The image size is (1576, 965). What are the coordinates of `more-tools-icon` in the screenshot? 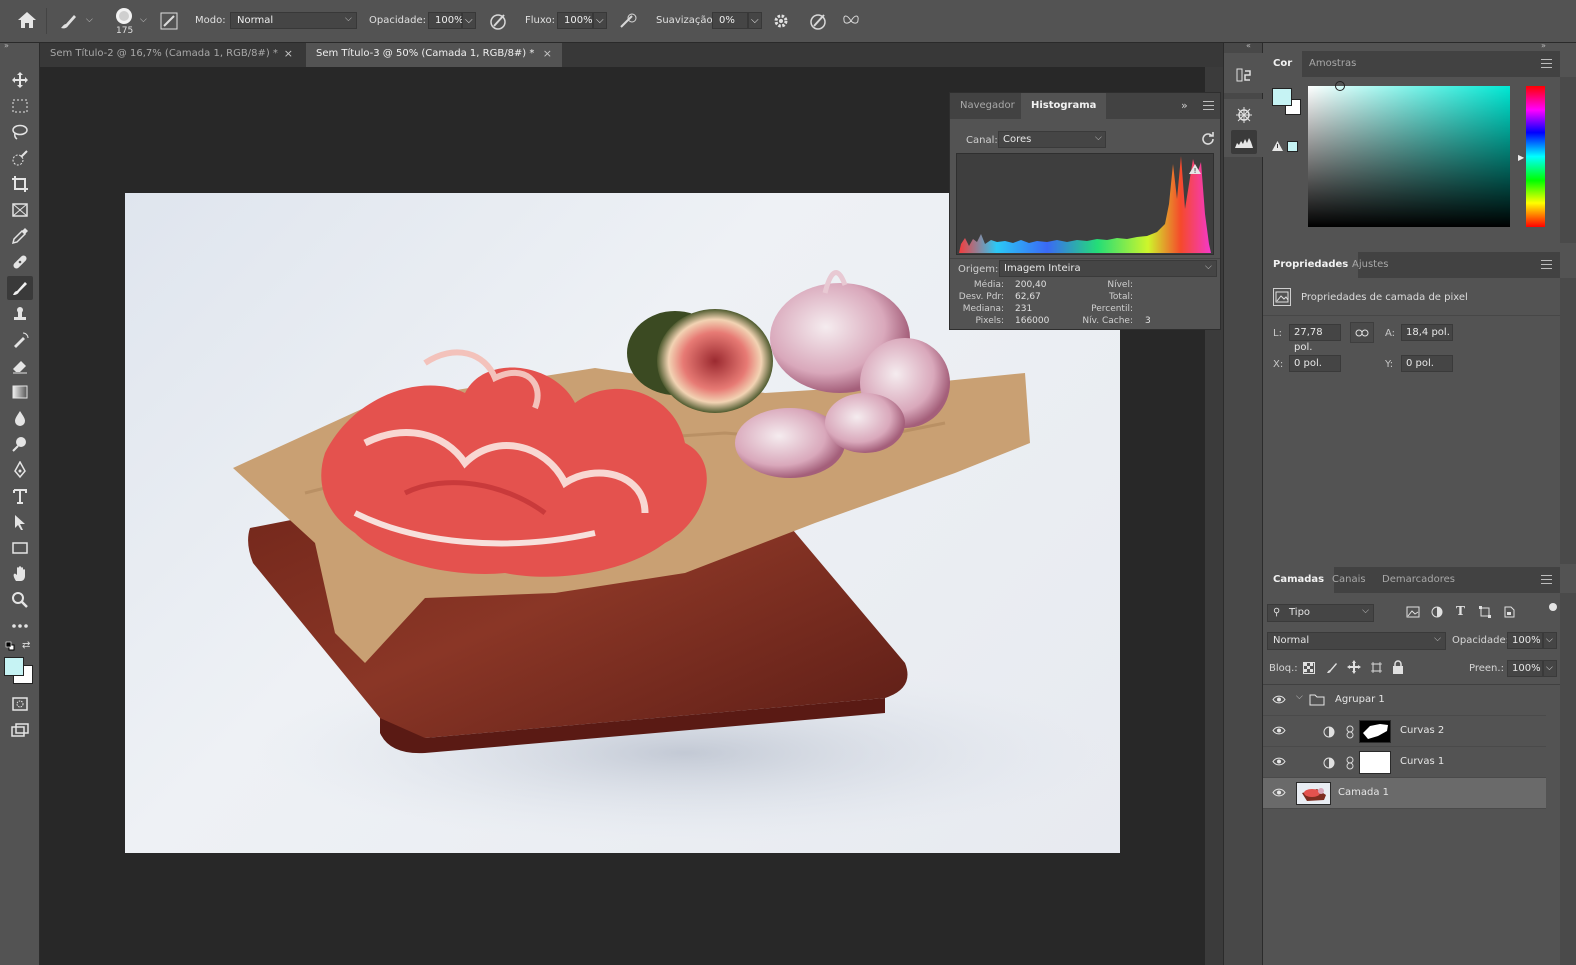 It's located at (20, 626).